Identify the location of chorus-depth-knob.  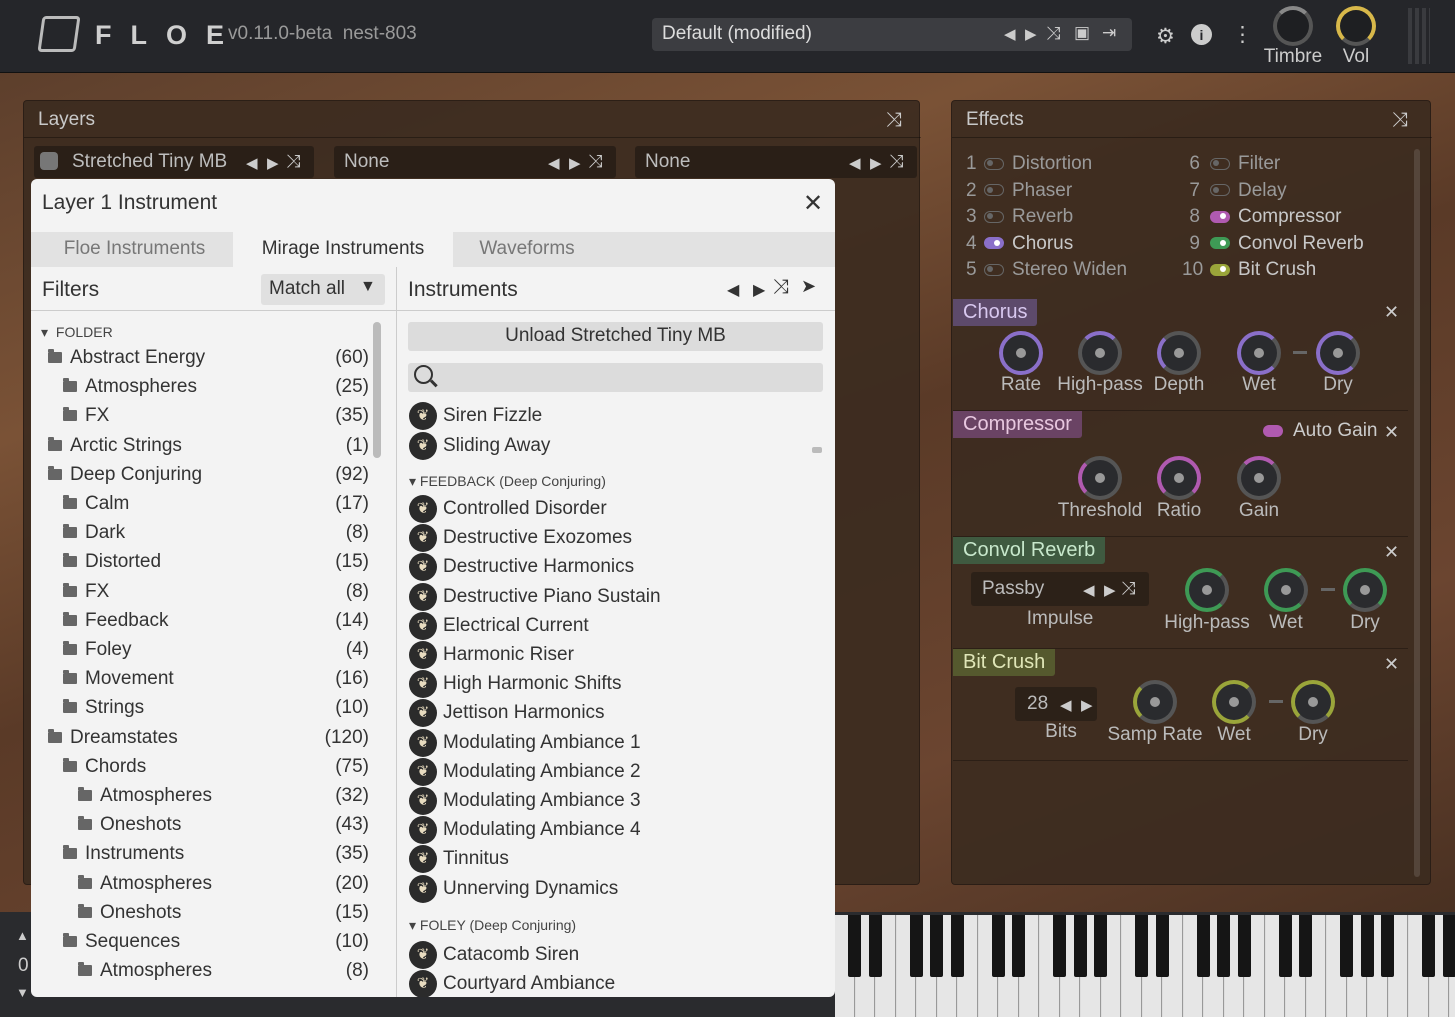
(1179, 353).